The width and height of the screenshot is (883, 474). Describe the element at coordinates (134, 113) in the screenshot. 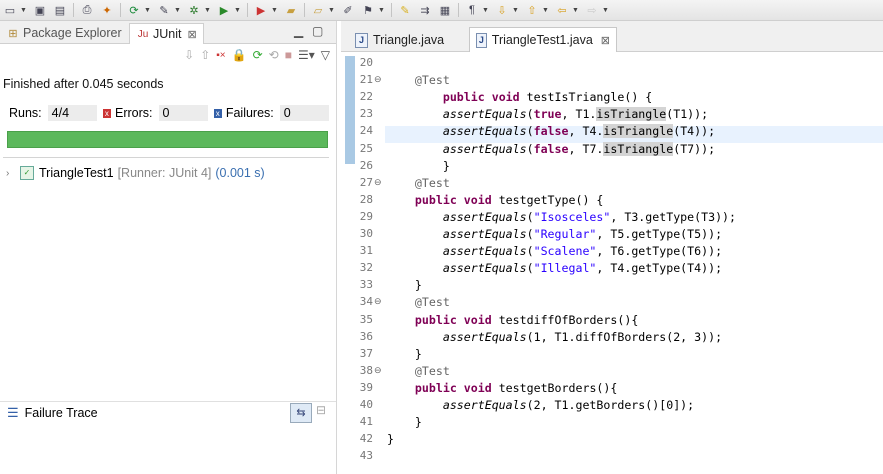

I see `errors-label: Errors:` at that location.